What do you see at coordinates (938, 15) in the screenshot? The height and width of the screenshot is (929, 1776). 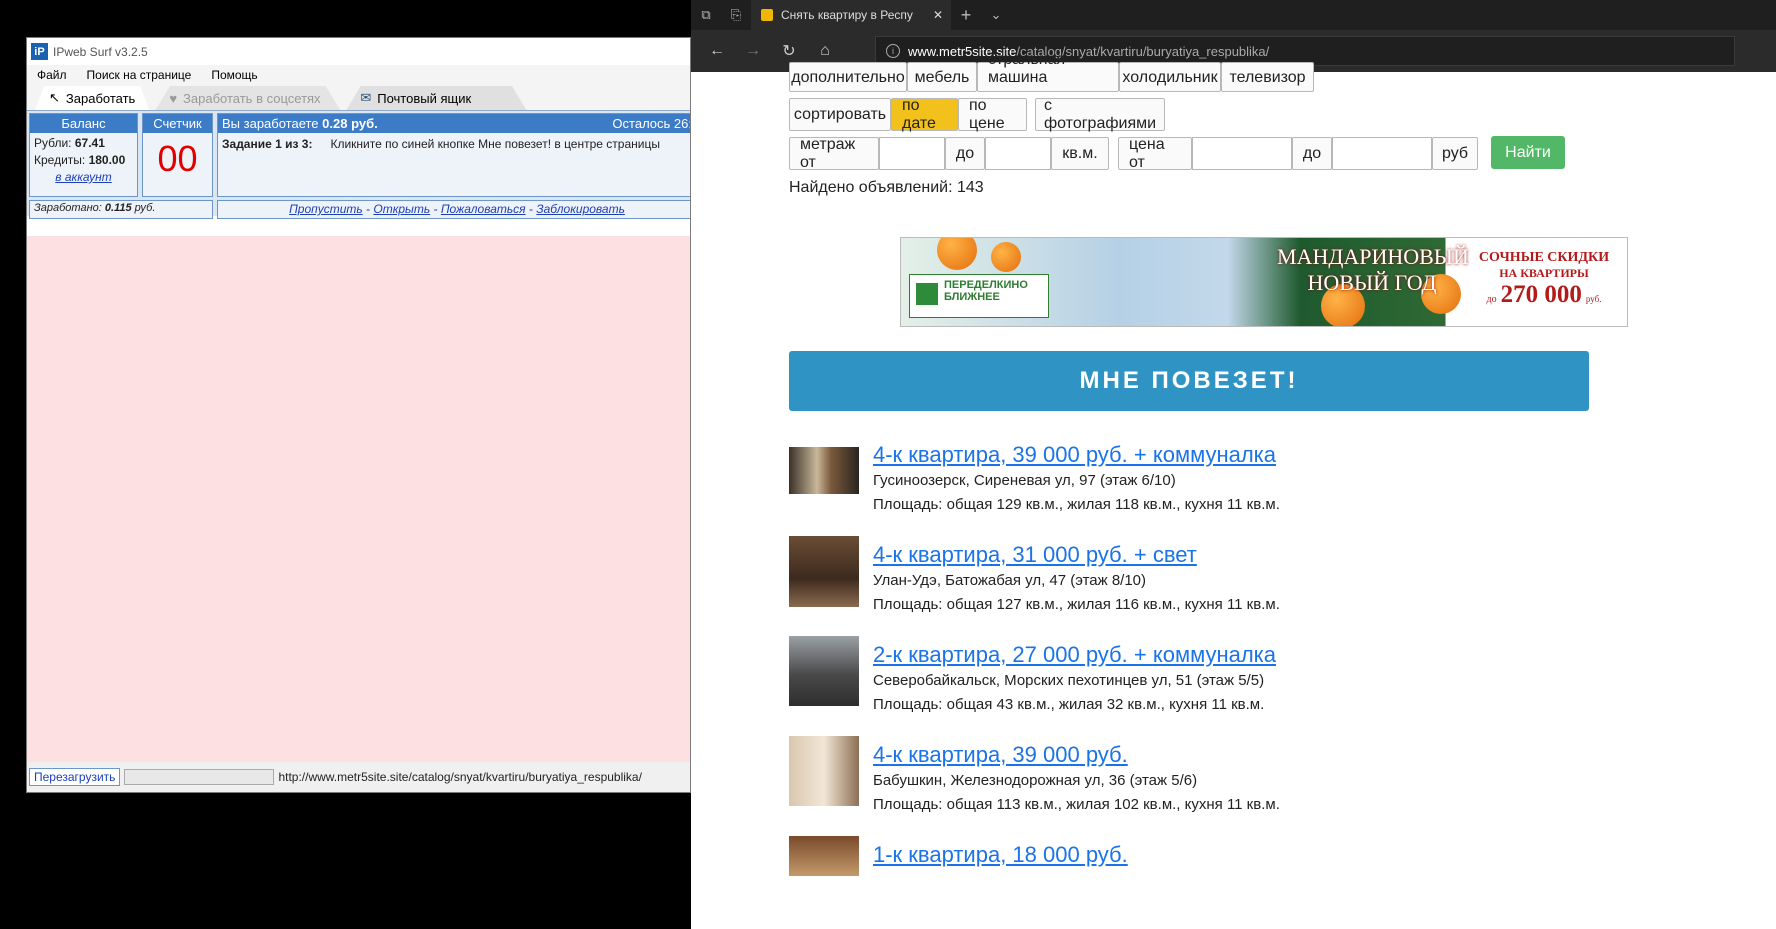 I see `close-tab-icon: ✕` at bounding box center [938, 15].